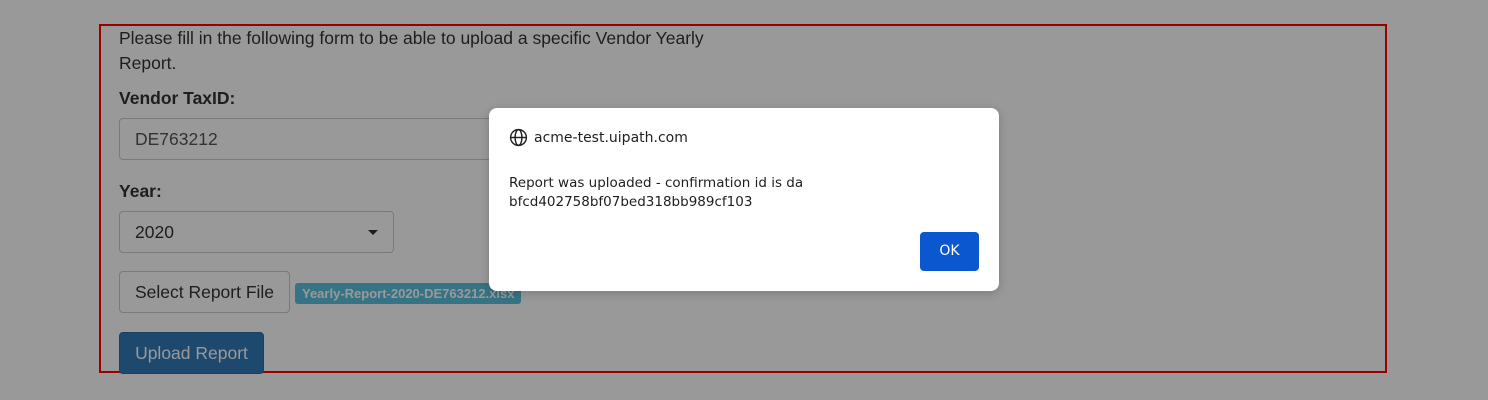  Describe the element at coordinates (611, 137) in the screenshot. I see `dialog-origin: acme-test.uipath.com` at that location.